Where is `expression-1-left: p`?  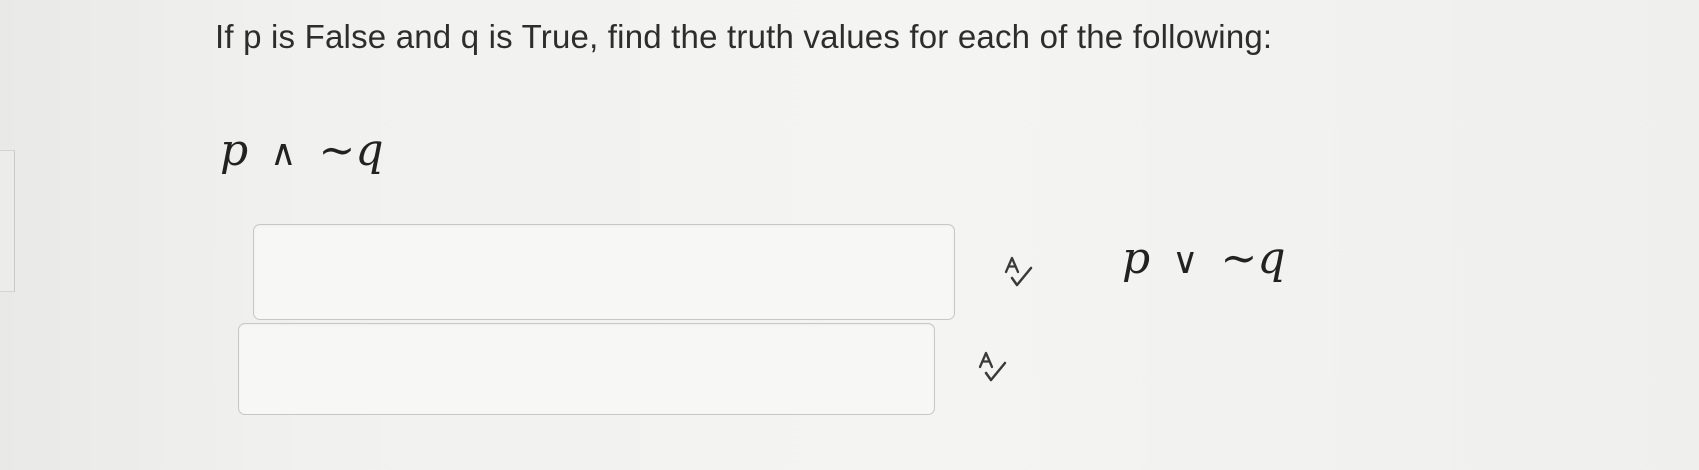
expression-1-left: p is located at coordinates (234, 150).